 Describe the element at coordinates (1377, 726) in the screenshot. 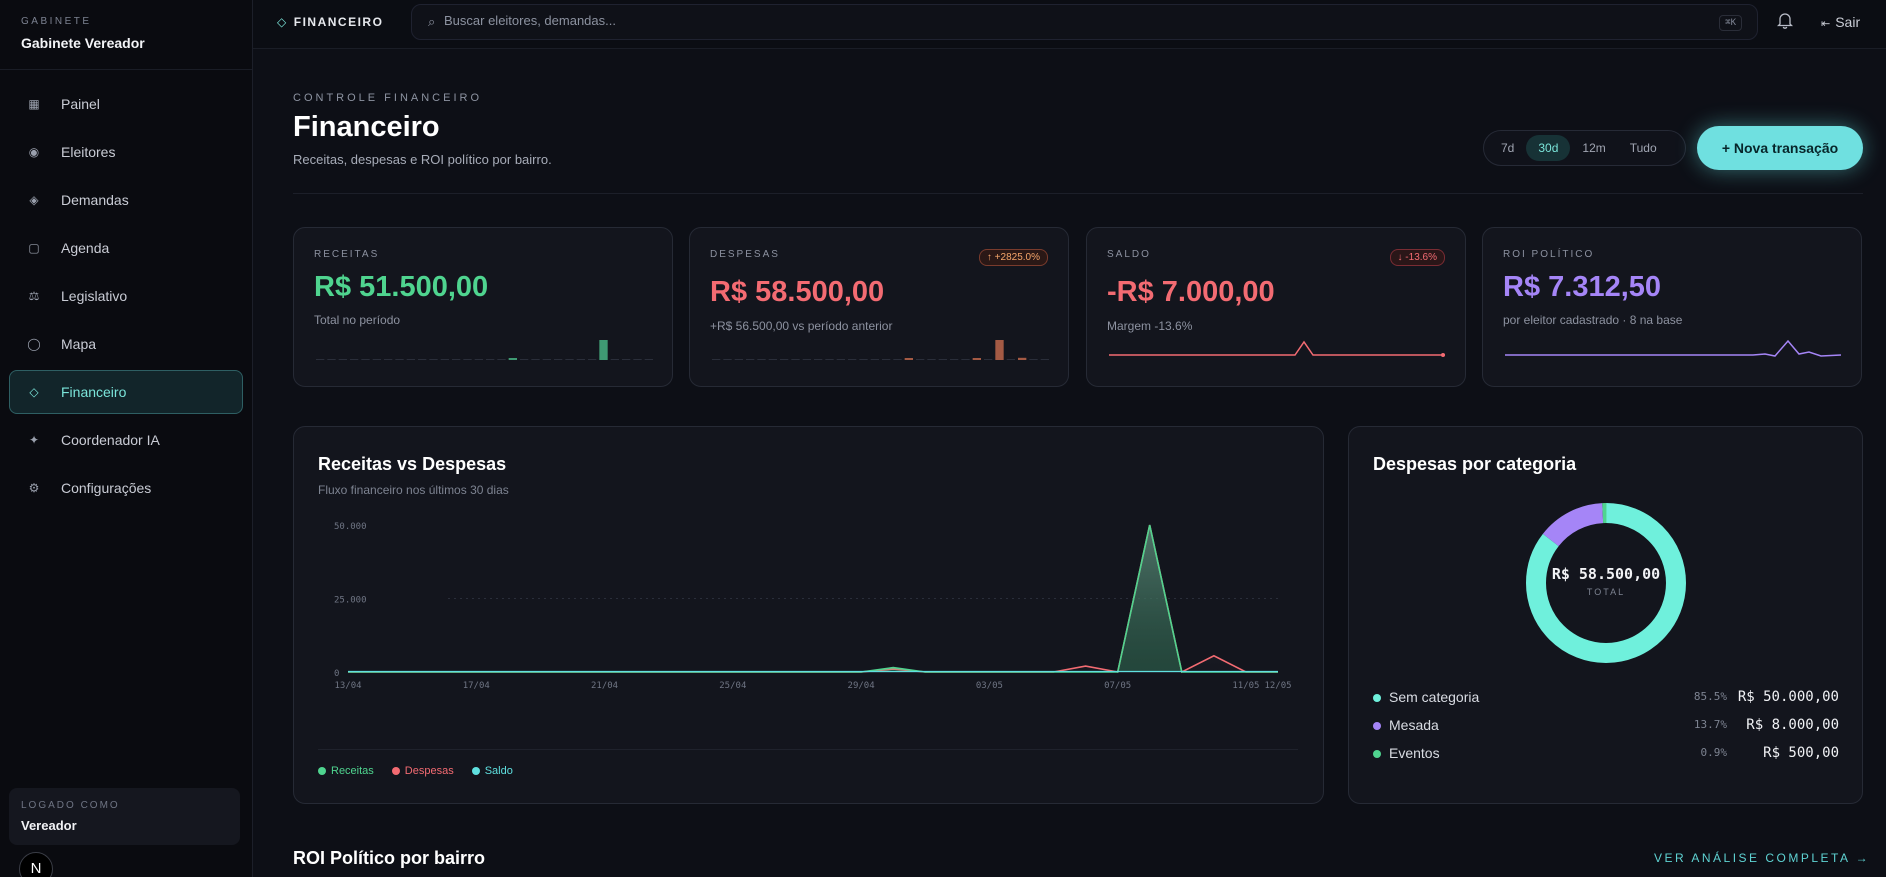

I see `category-dot` at that location.